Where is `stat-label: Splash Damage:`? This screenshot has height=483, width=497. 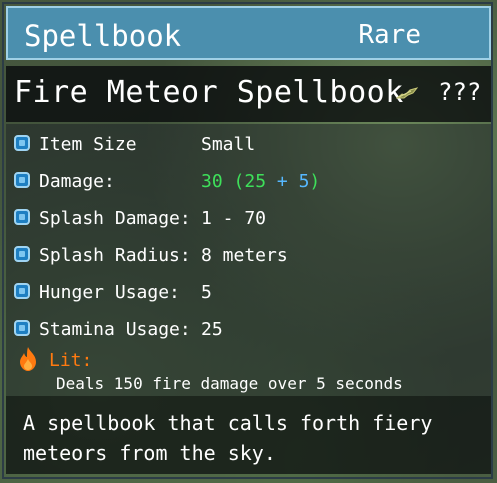 stat-label: Splash Damage: is located at coordinates (115, 218).